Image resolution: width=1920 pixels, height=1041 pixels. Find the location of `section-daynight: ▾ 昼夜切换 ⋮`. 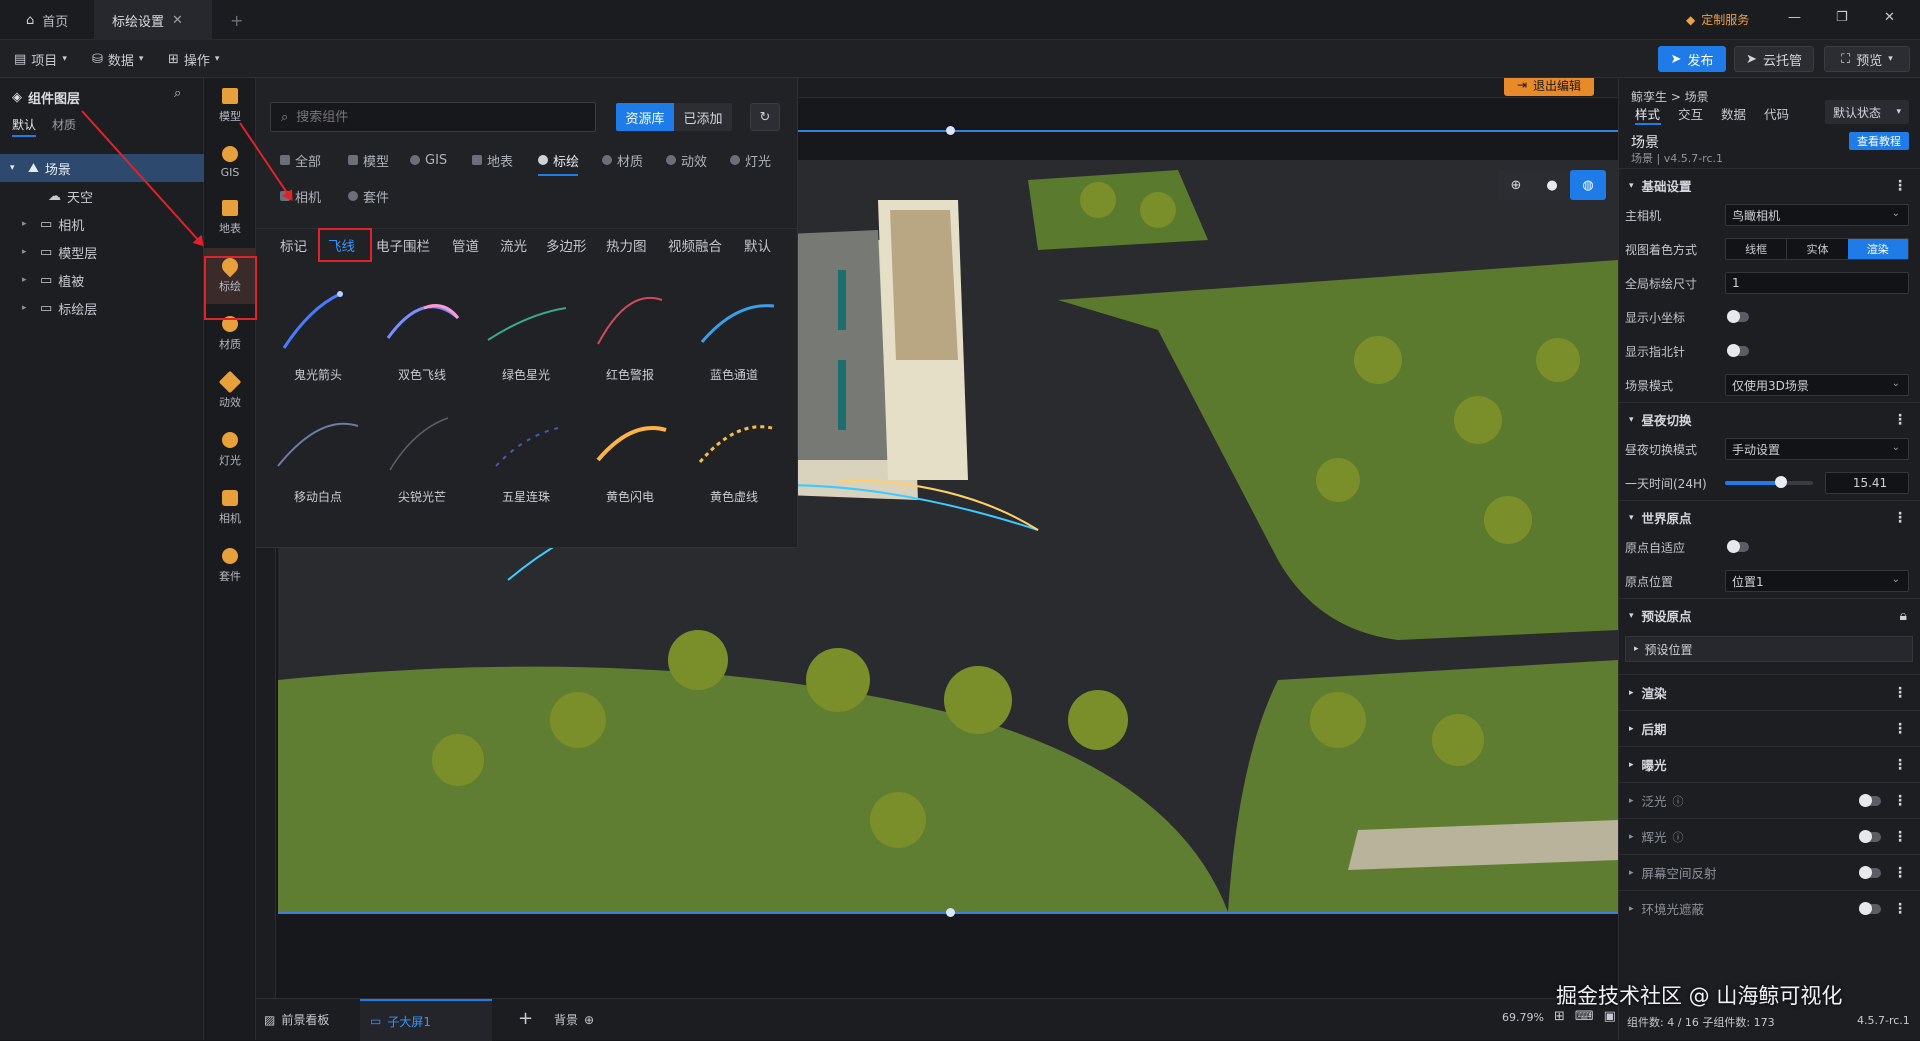

section-daynight: ▾ 昼夜切换 ⋮ is located at coordinates (1769, 419).